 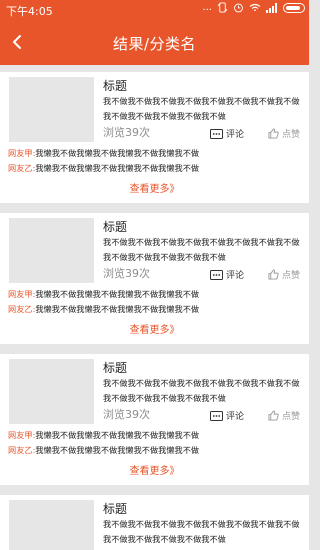 What do you see at coordinates (294, 7) in the screenshot?
I see `battery-icon` at bounding box center [294, 7].